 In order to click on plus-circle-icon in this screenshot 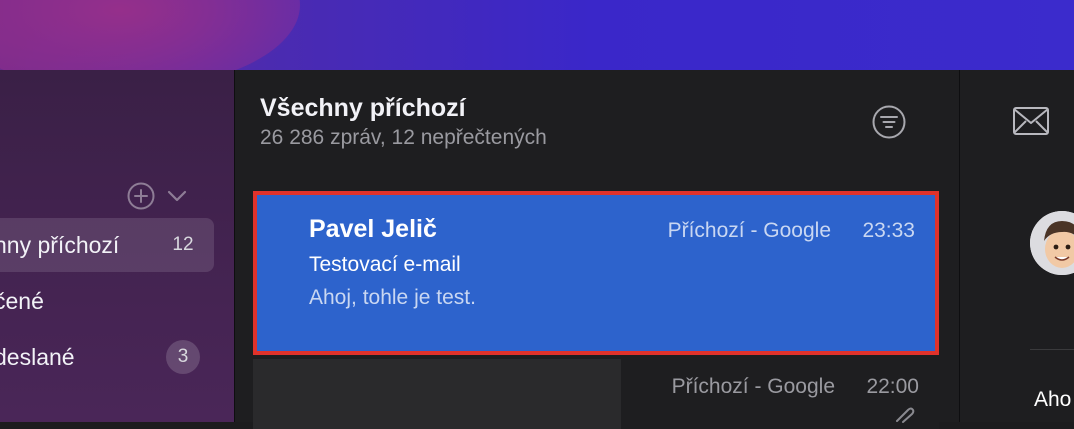, I will do `click(141, 196)`.